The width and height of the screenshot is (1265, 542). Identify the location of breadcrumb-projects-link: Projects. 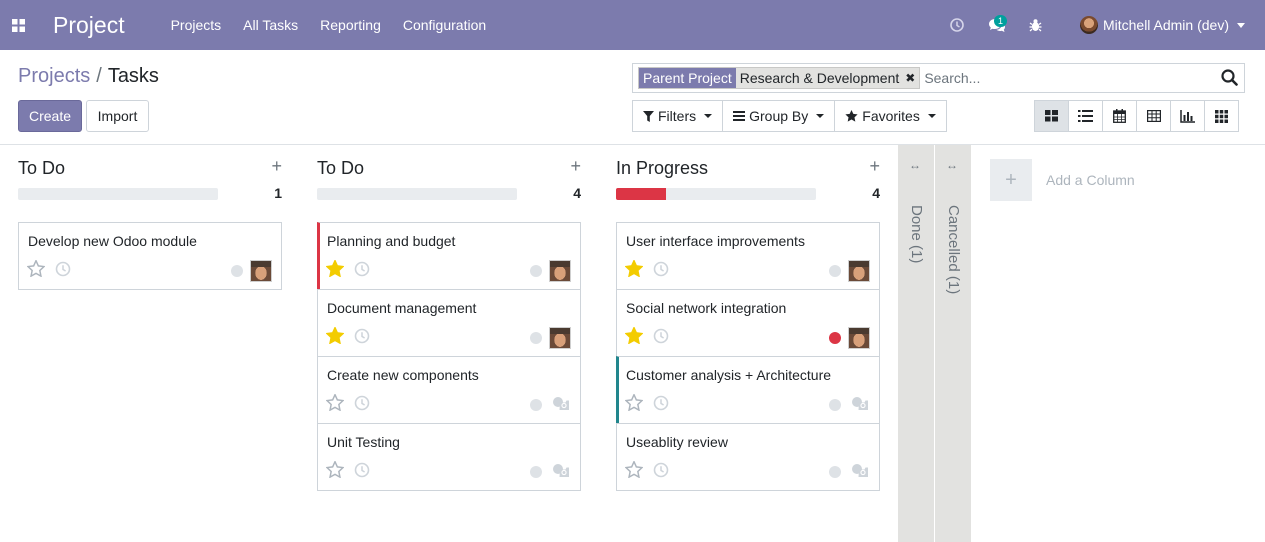
(54, 76).